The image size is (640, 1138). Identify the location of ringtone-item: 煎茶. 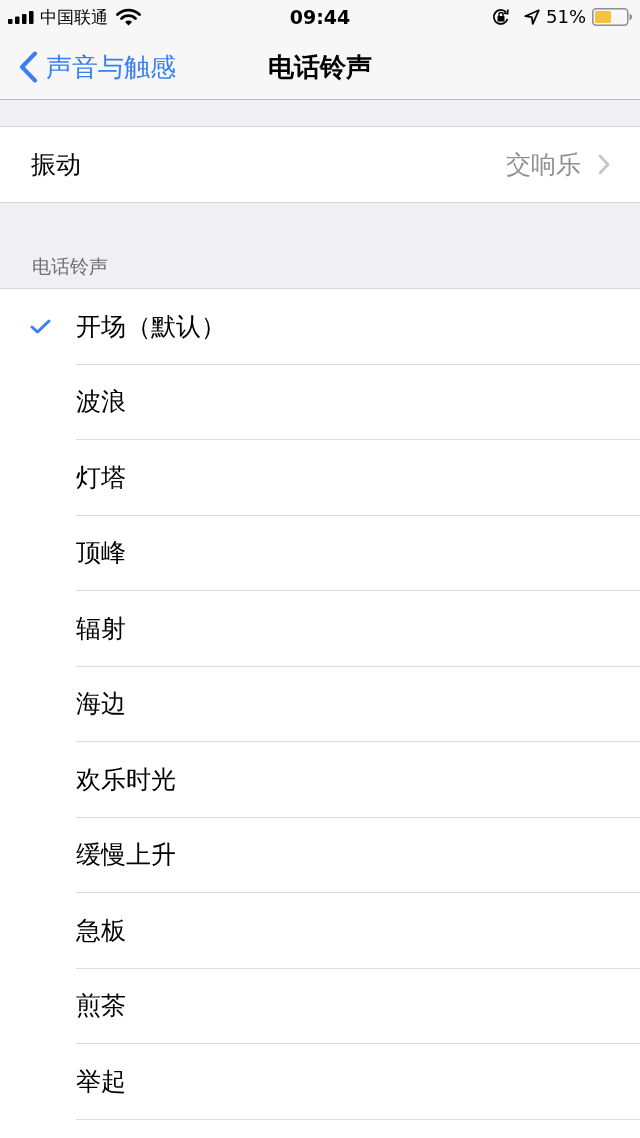
(320, 1006).